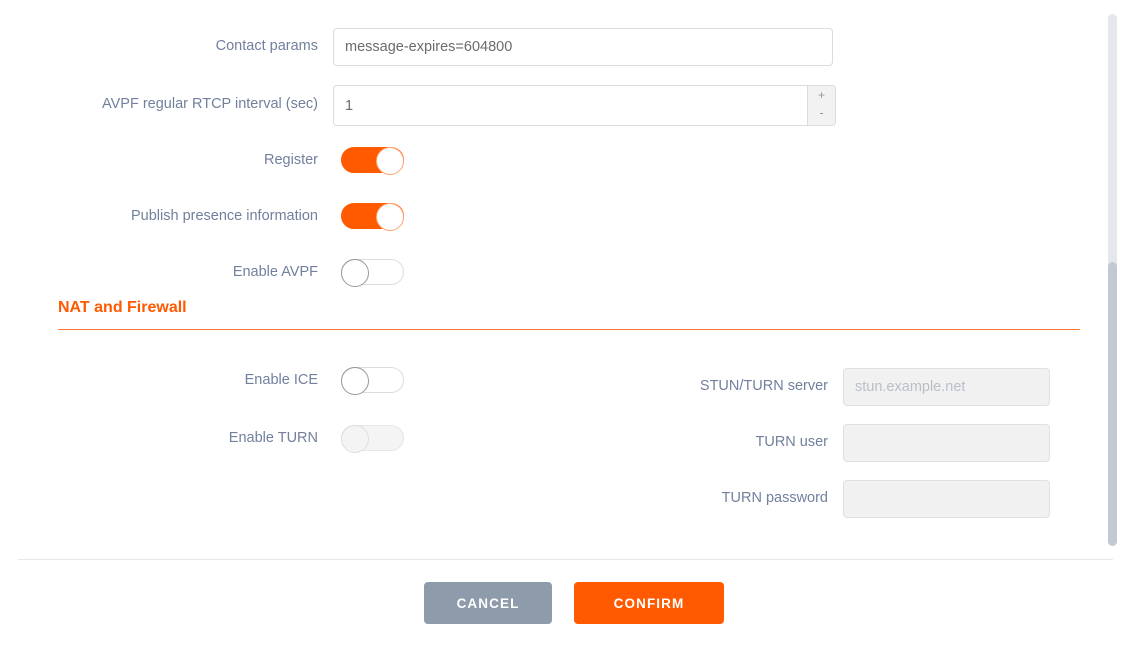  What do you see at coordinates (583, 47) in the screenshot?
I see `contact-params-input` at bounding box center [583, 47].